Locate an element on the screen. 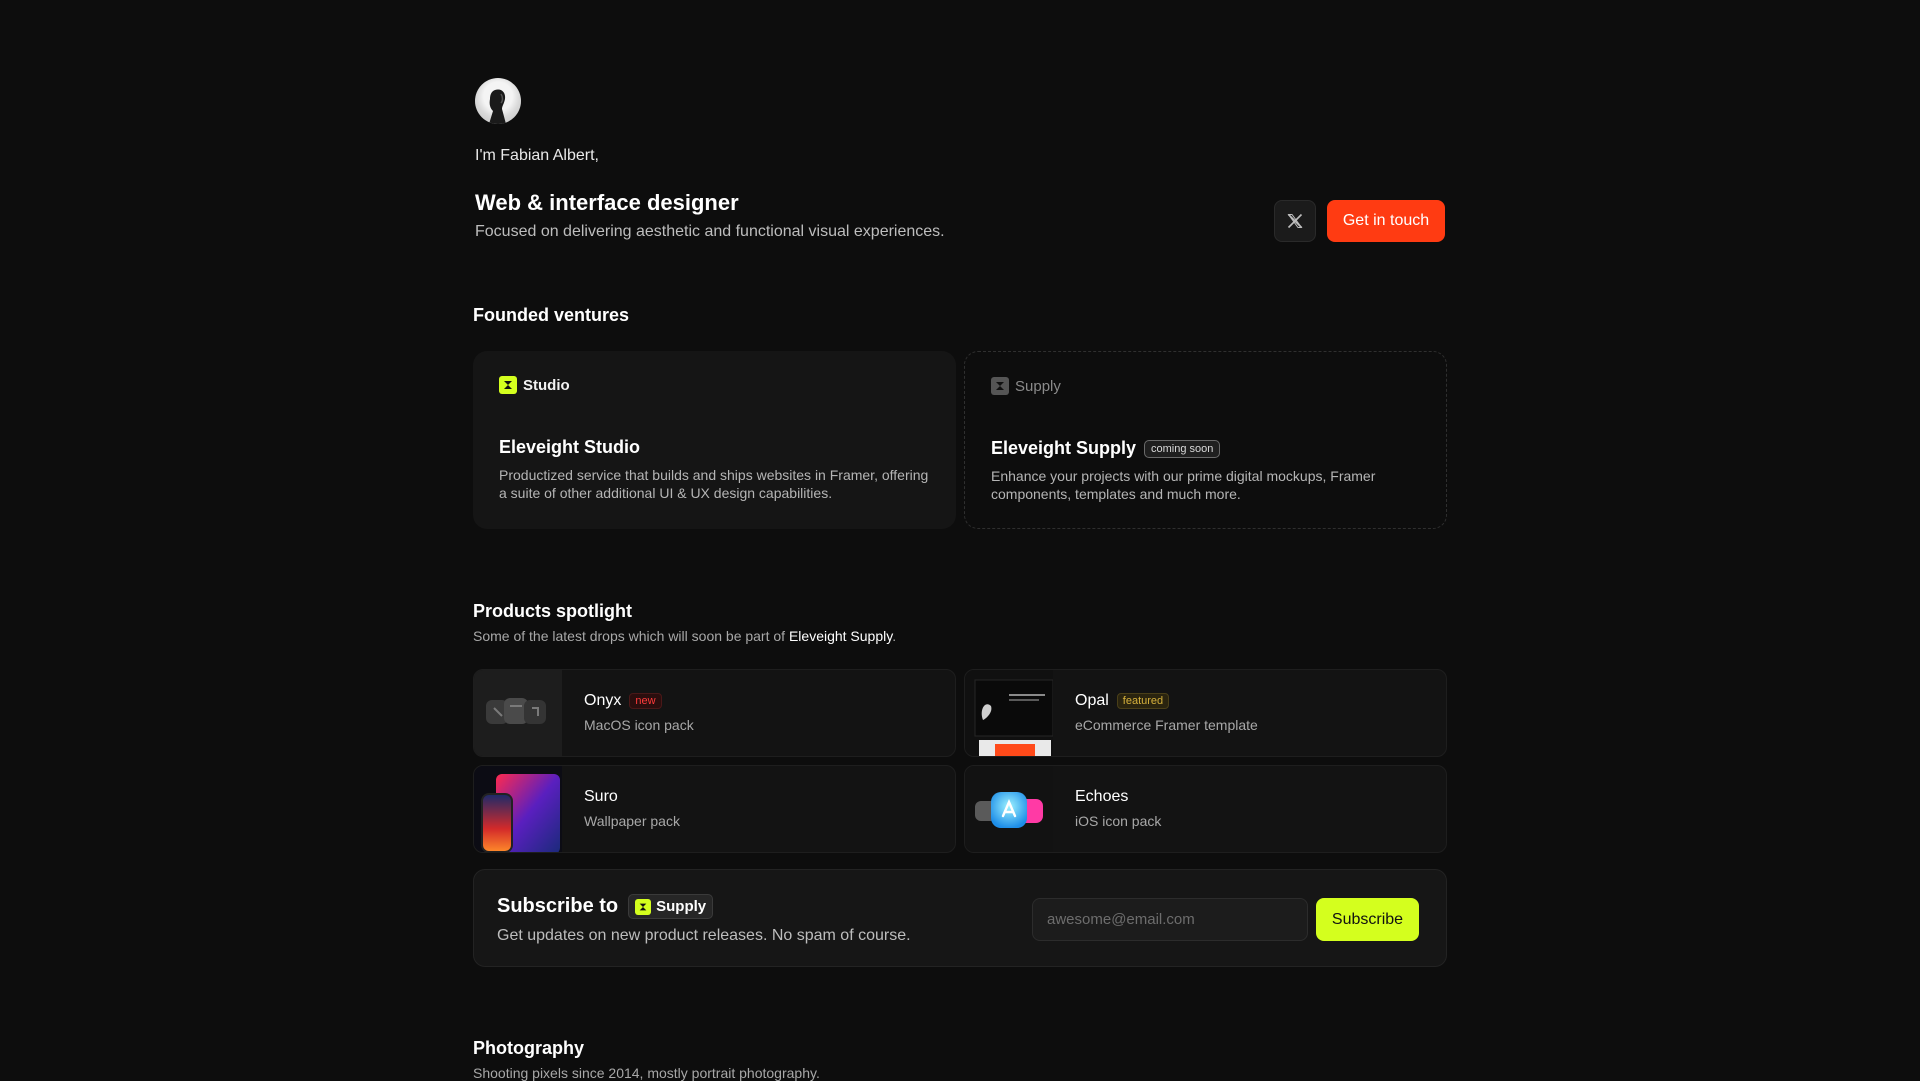 The height and width of the screenshot is (1081, 1920). email-input is located at coordinates (1170, 919).